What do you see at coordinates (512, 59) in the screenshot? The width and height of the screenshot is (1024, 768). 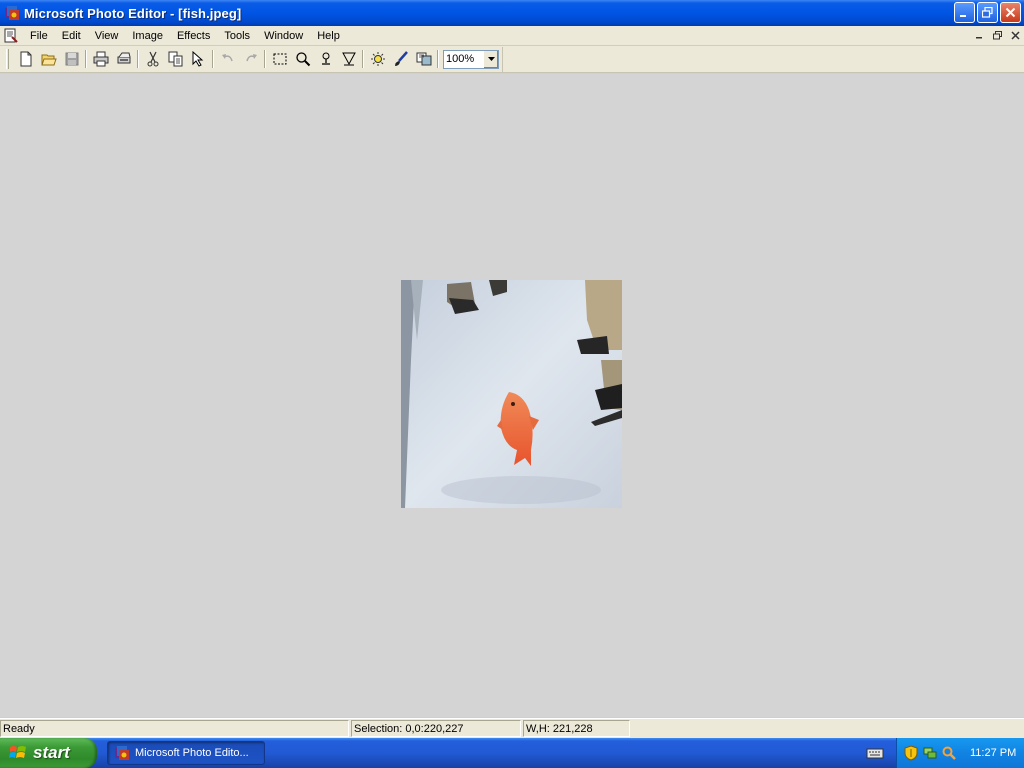 I see `toolbar: 100%` at bounding box center [512, 59].